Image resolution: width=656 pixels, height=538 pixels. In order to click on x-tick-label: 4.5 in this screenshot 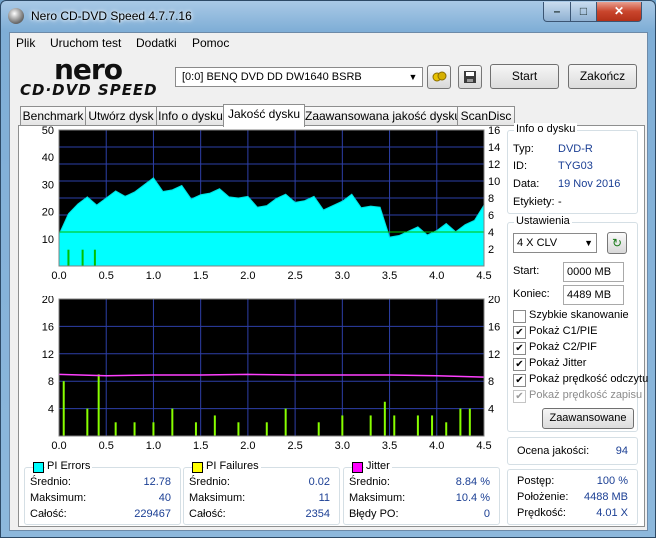, I will do `click(483, 446)`.